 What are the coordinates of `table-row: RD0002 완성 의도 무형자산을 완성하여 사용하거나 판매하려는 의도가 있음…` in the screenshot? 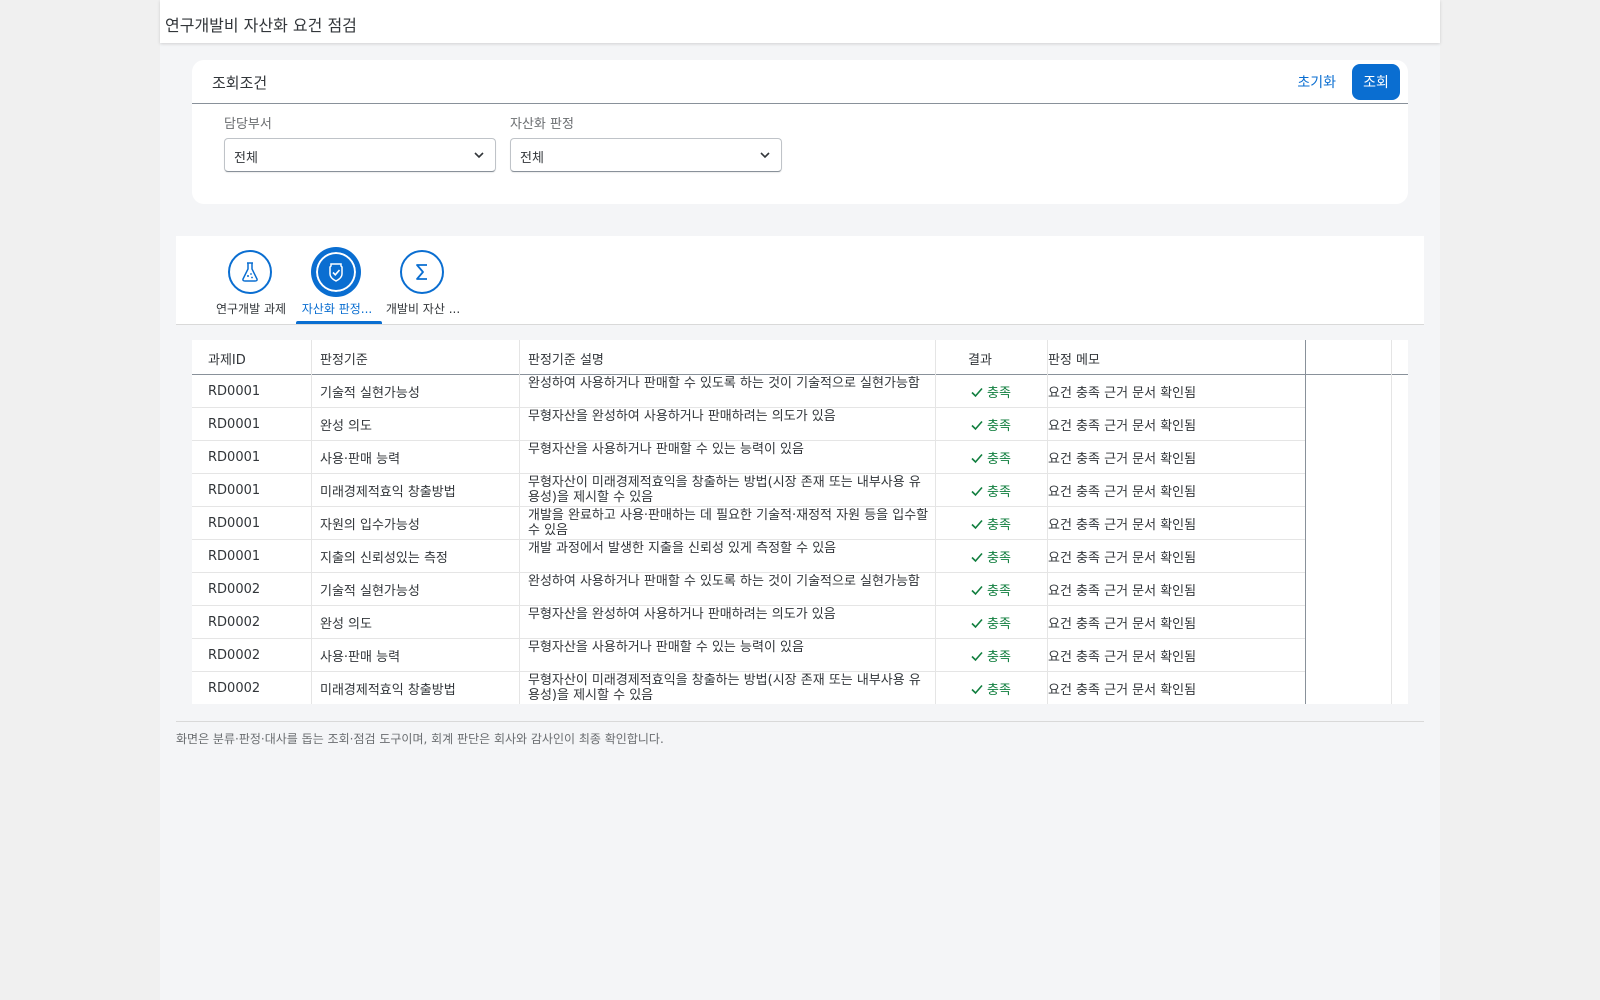 It's located at (749, 622).